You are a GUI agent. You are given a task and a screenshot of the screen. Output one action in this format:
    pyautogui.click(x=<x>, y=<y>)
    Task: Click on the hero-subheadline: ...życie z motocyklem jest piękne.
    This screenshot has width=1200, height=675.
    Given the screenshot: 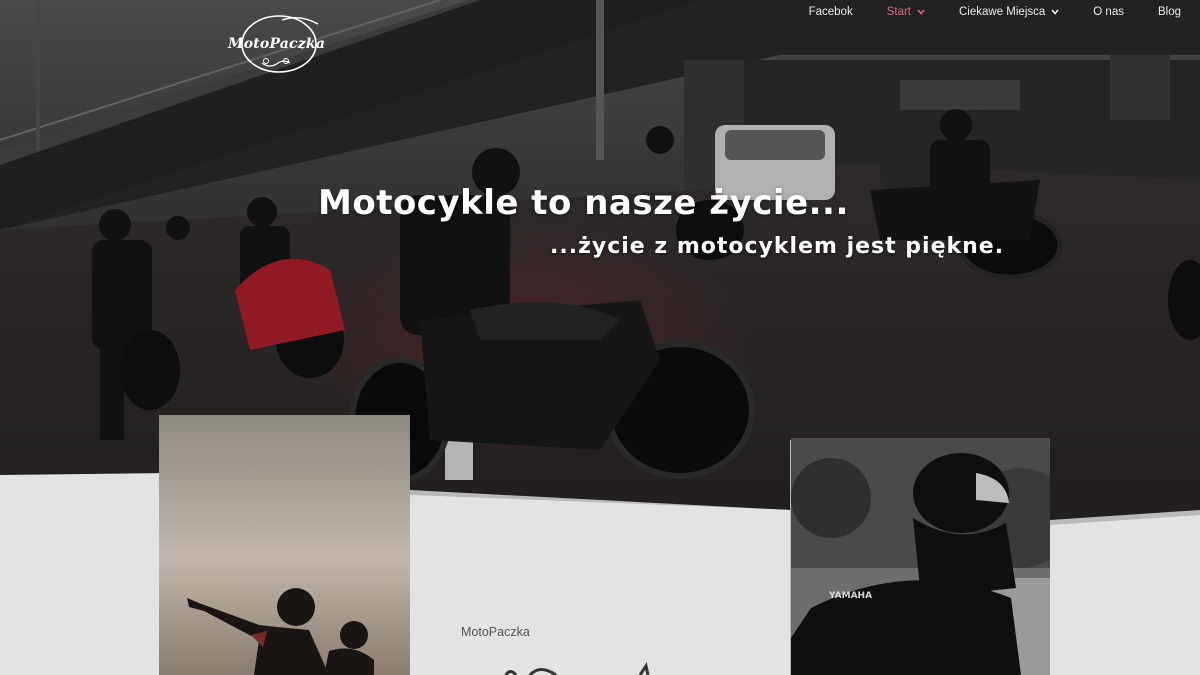 What is the action you would take?
    pyautogui.click(x=777, y=246)
    